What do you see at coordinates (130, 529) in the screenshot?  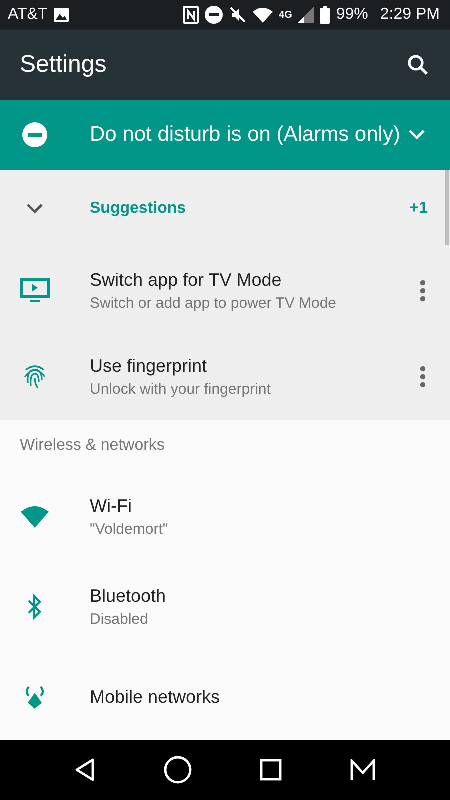 I see `setting-summary: "Voldemort"` at bounding box center [130, 529].